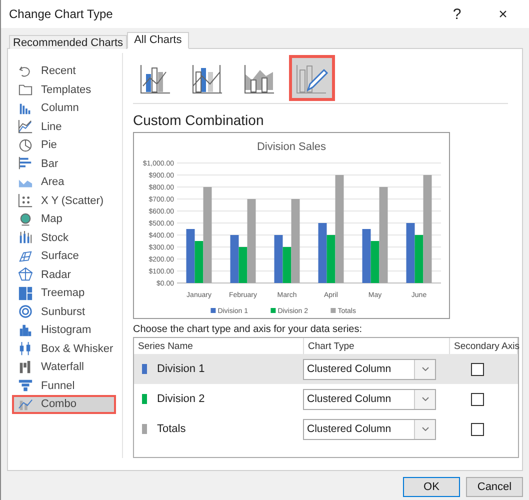 This screenshot has width=529, height=500. I want to click on chart-type-label: Treemap, so click(63, 293).